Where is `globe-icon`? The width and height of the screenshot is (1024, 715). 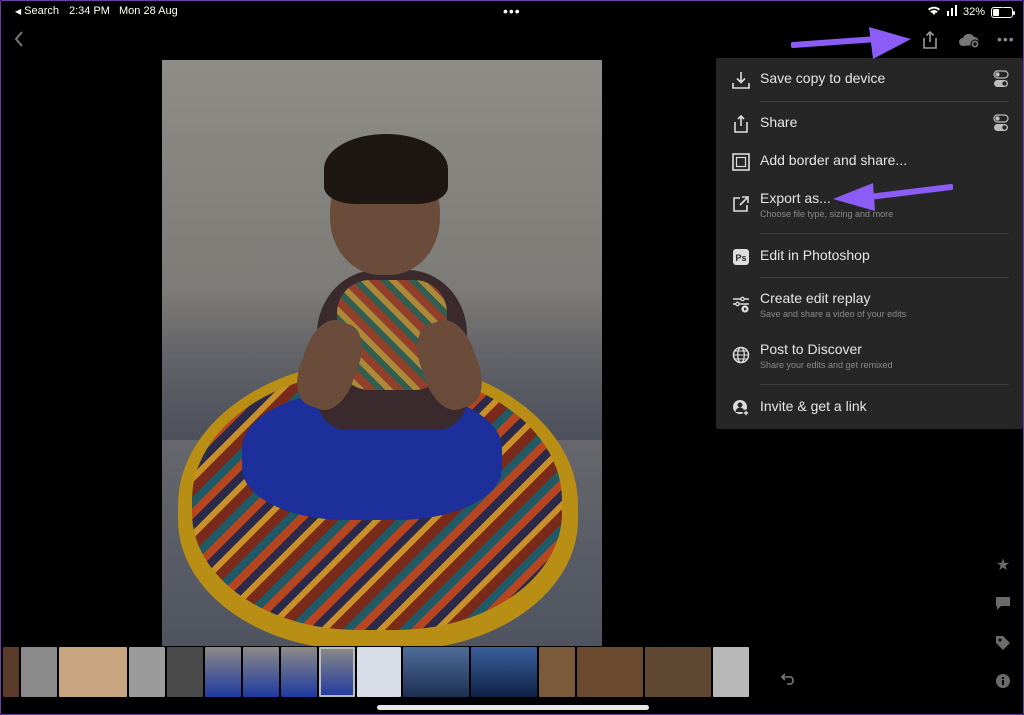
globe-icon is located at coordinates (741, 355).